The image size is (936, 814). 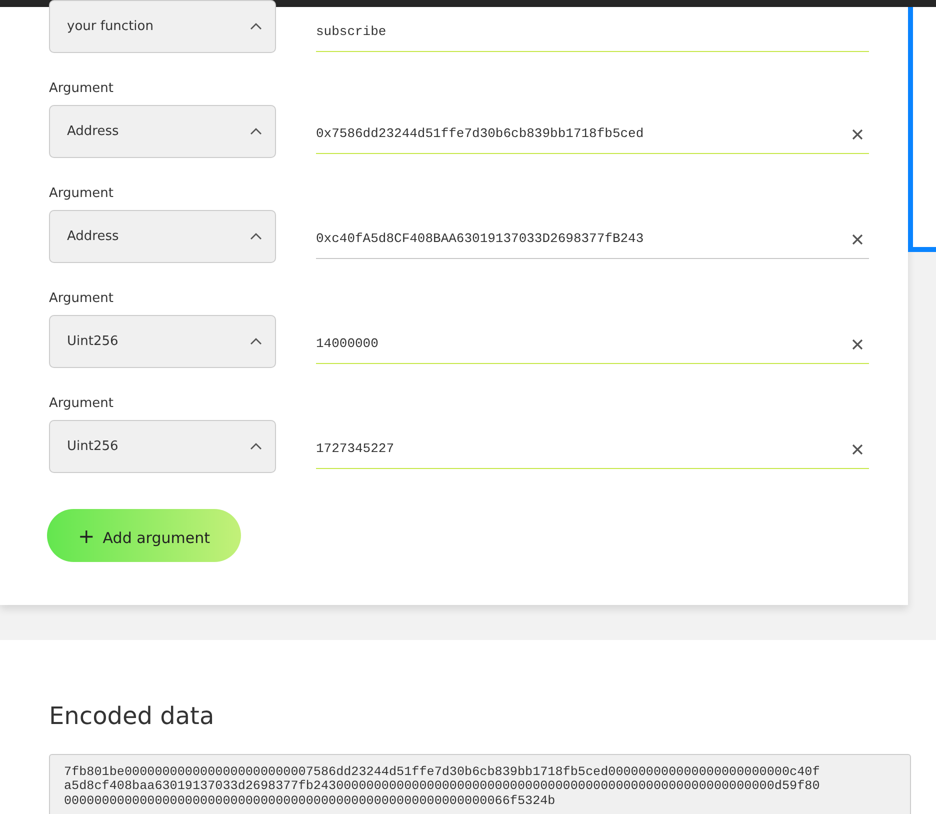 What do you see at coordinates (144, 535) in the screenshot?
I see `add-argument-button: + Add argument` at bounding box center [144, 535].